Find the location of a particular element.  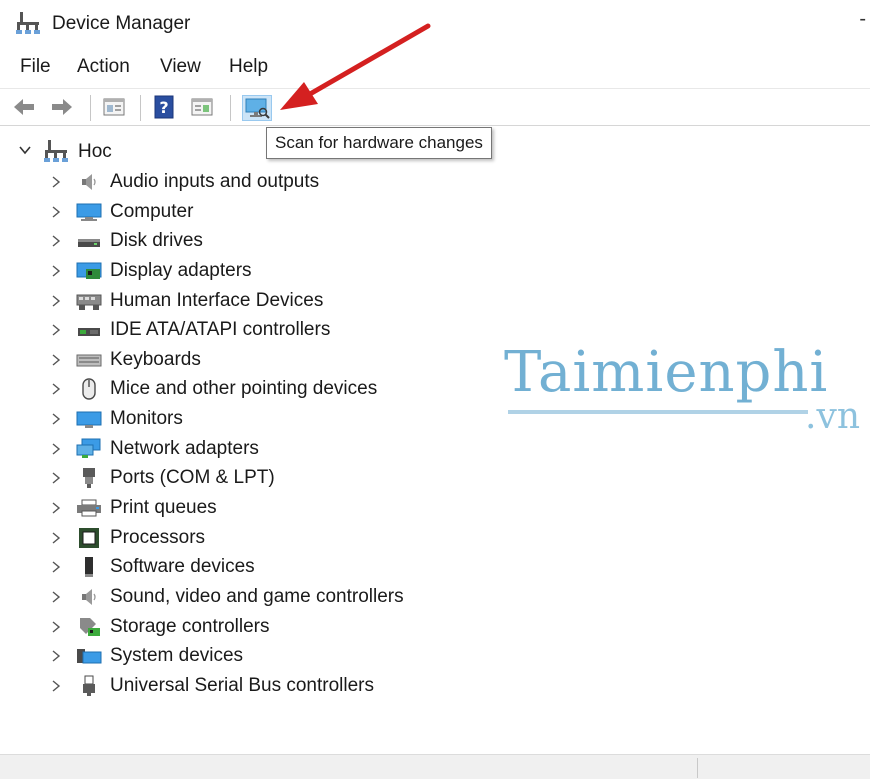

status-bar-divider is located at coordinates (697, 768).